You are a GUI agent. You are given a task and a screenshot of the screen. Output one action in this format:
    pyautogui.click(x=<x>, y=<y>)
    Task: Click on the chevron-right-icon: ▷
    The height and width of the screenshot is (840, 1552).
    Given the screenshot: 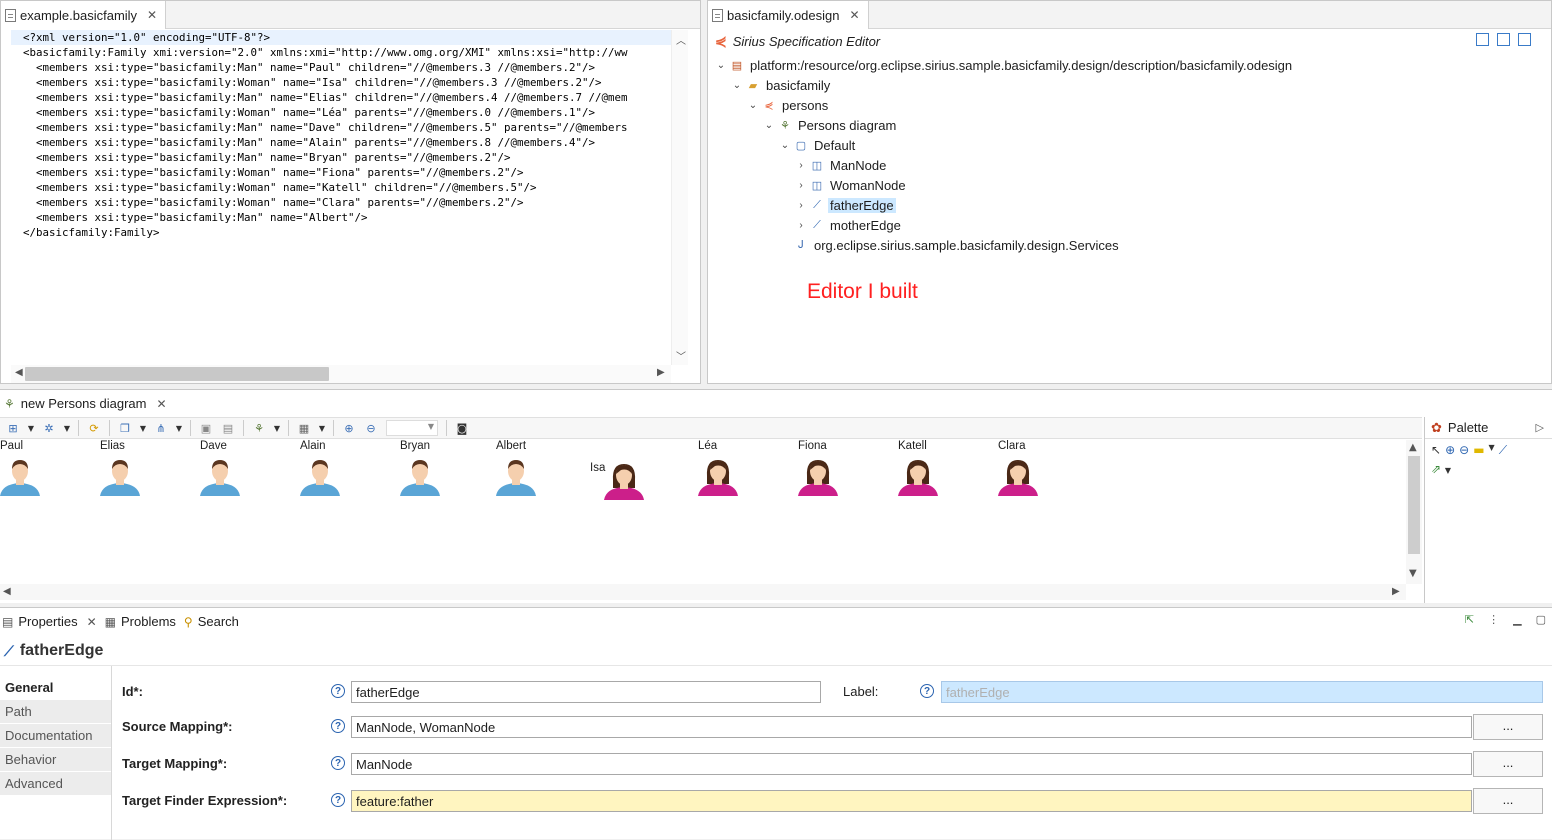 What is the action you would take?
    pyautogui.click(x=1540, y=427)
    